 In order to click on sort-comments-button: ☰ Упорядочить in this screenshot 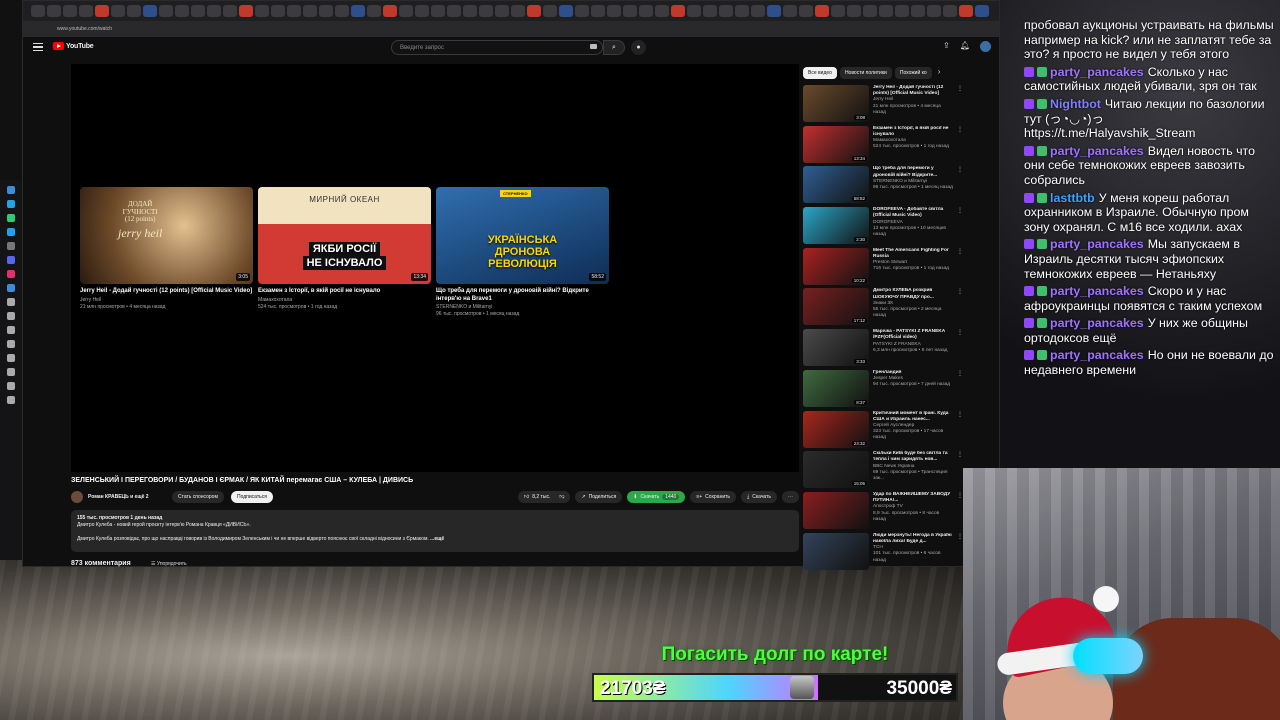, I will do `click(169, 564)`.